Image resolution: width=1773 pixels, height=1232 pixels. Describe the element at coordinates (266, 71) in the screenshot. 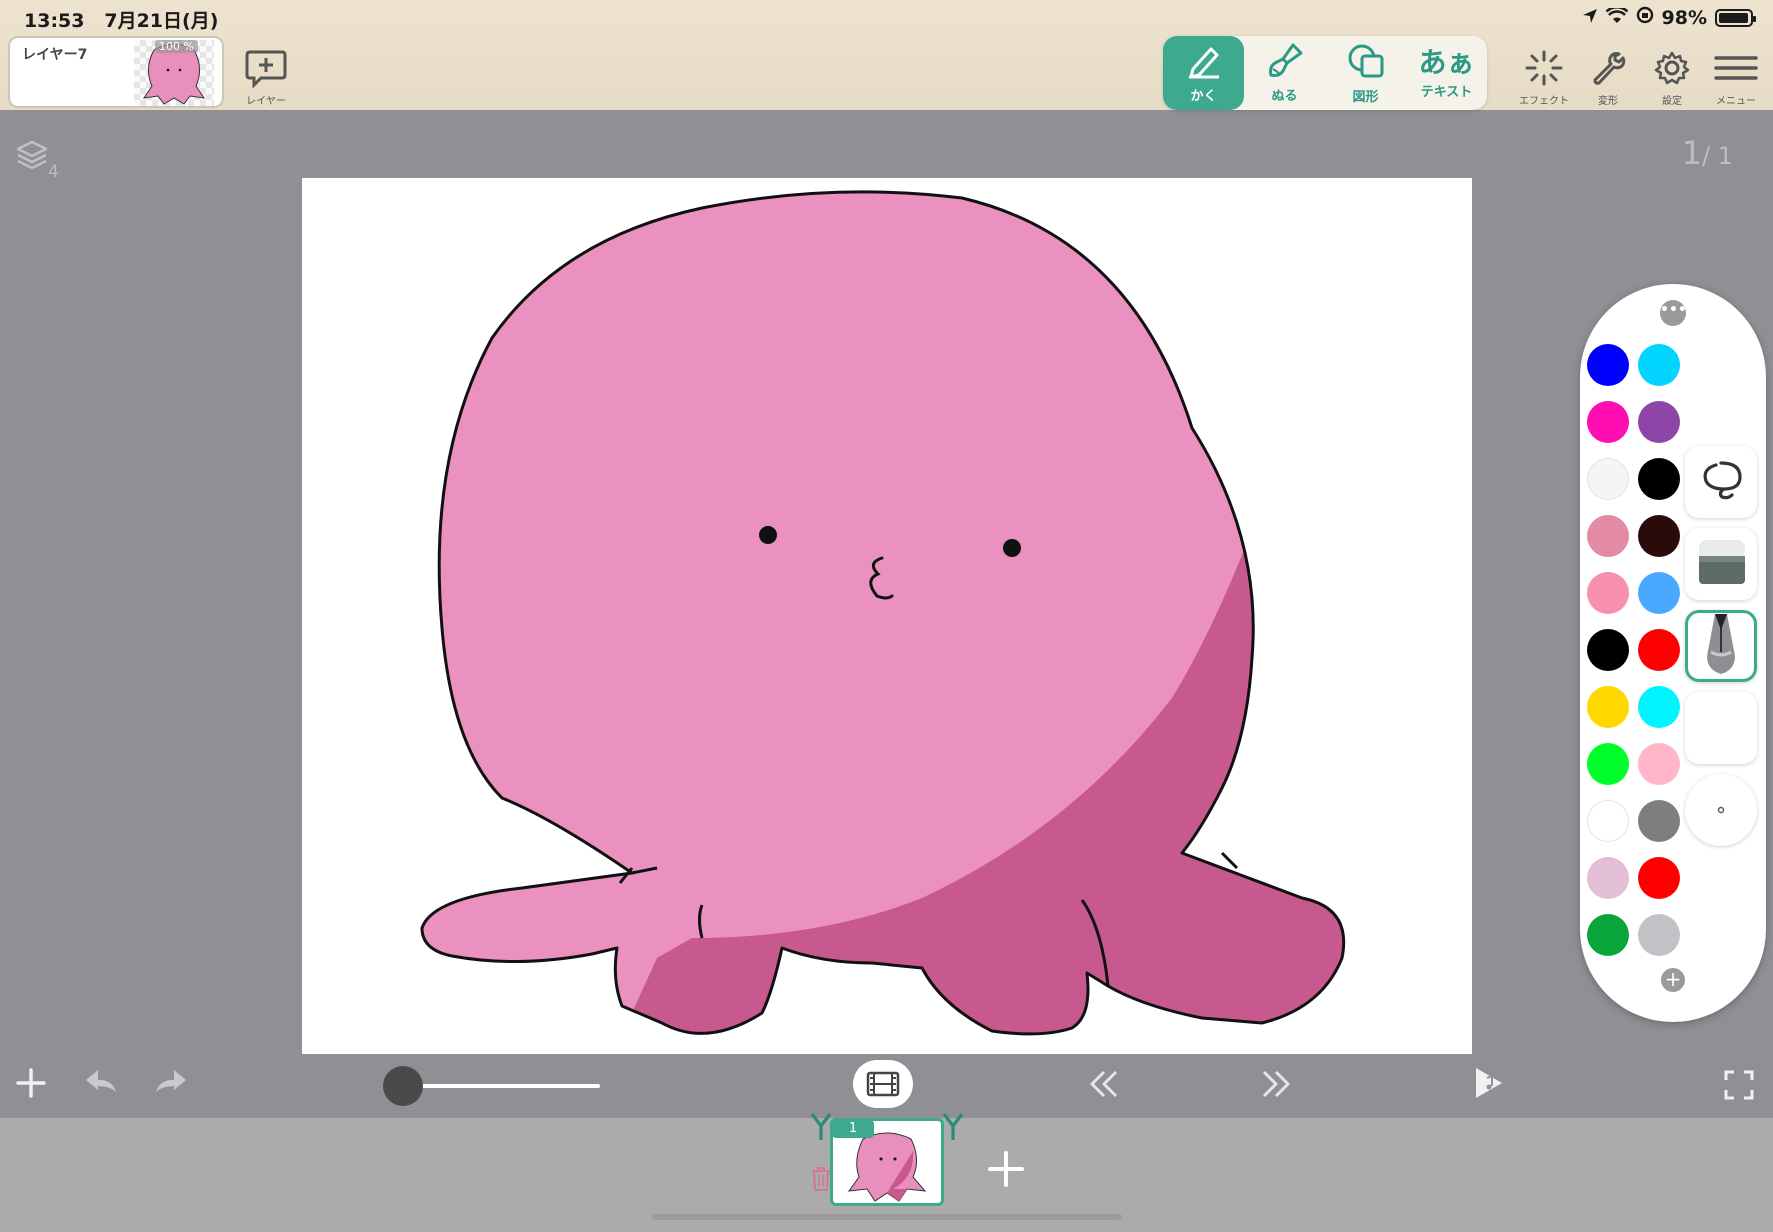

I see `add-layer-icon` at that location.